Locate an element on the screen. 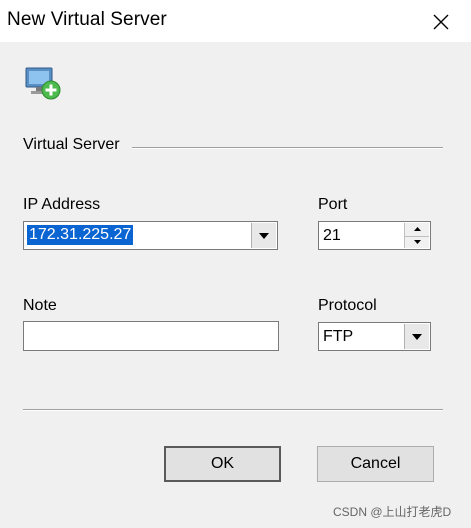 The width and height of the screenshot is (471, 528). port-label: Port is located at coordinates (333, 204).